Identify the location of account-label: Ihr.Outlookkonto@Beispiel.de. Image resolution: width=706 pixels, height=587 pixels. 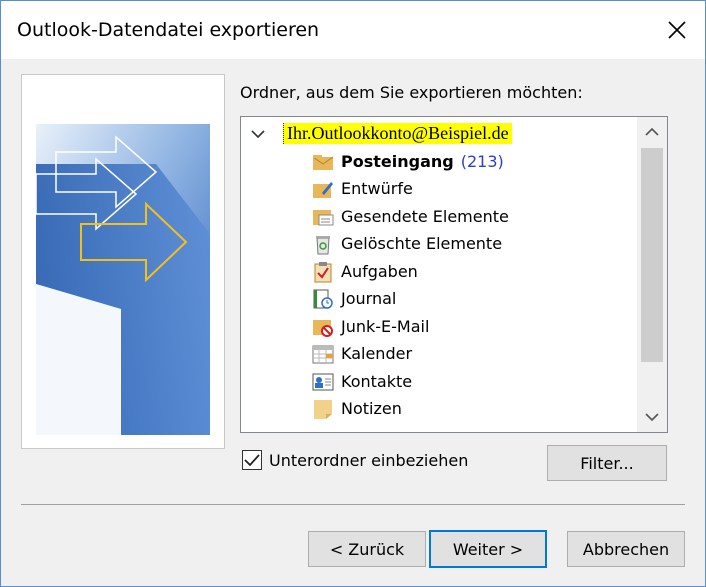
(397, 133).